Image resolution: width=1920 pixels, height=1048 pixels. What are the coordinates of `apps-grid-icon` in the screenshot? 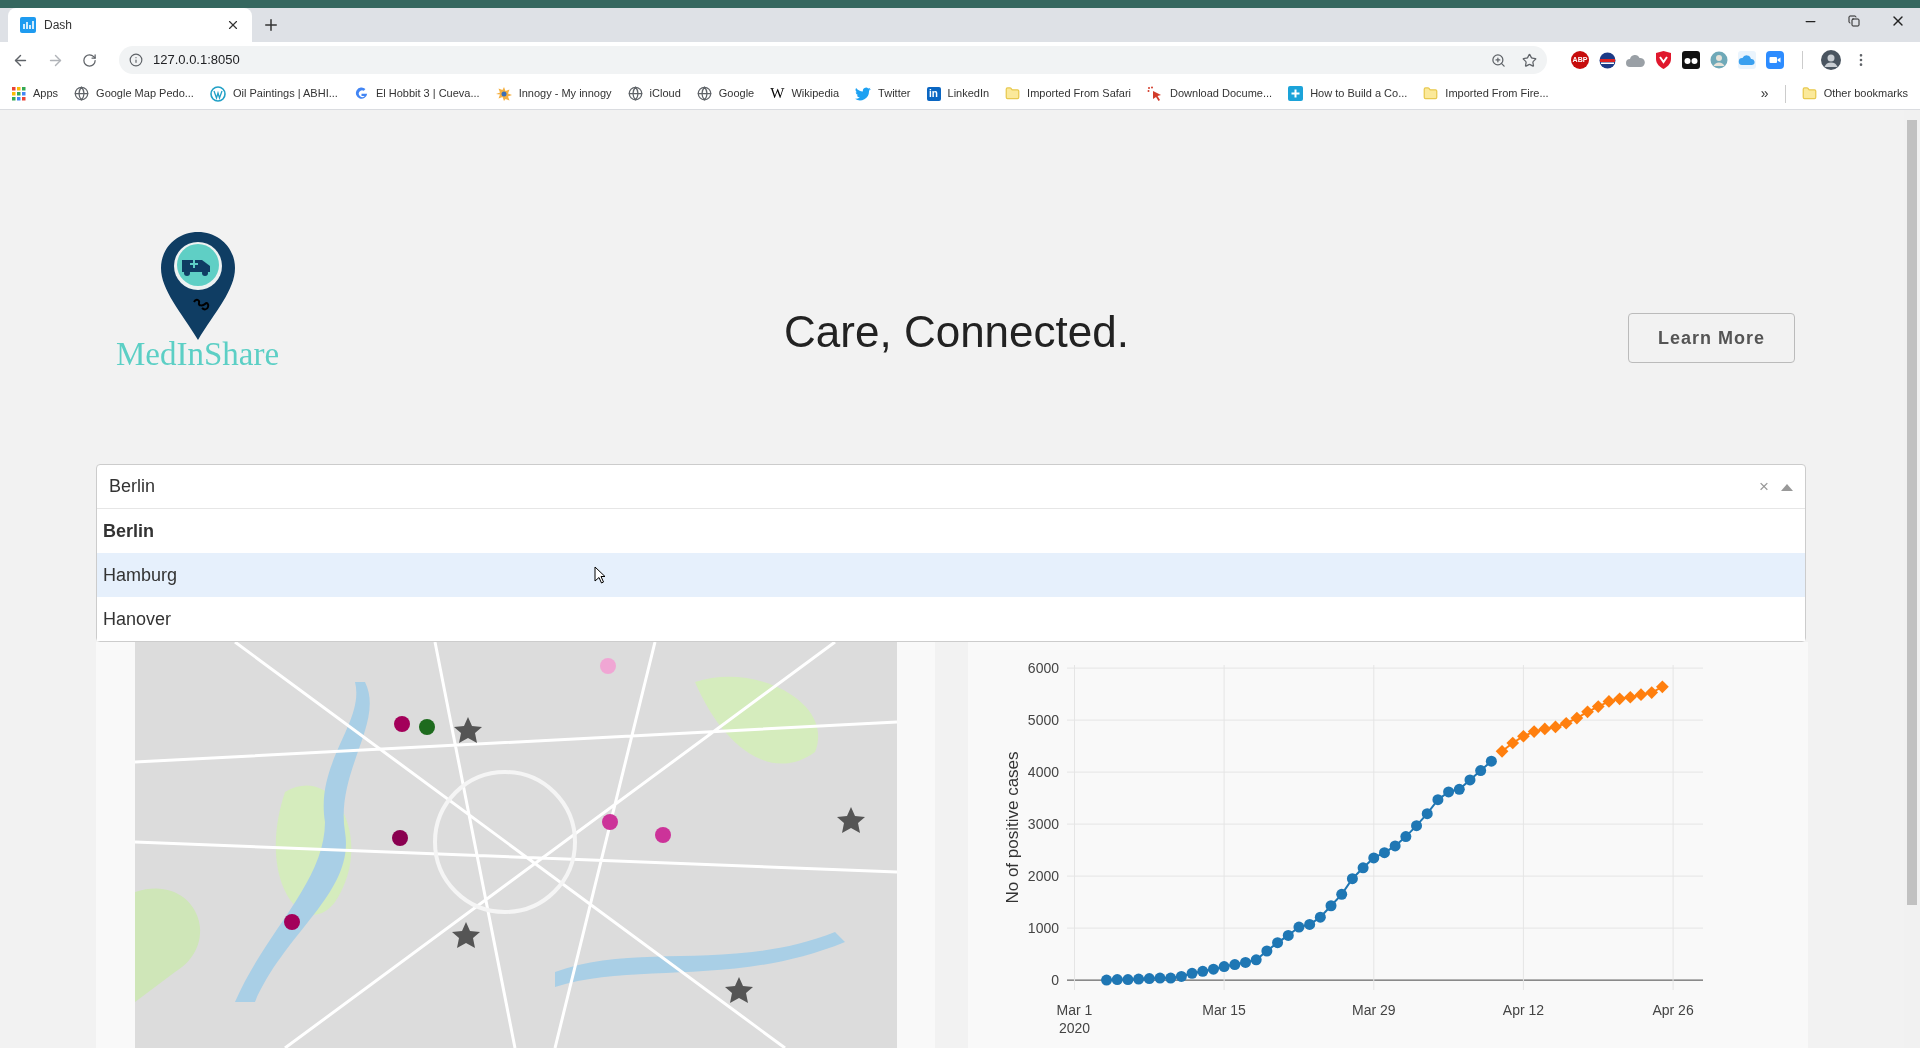 It's located at (19, 93).